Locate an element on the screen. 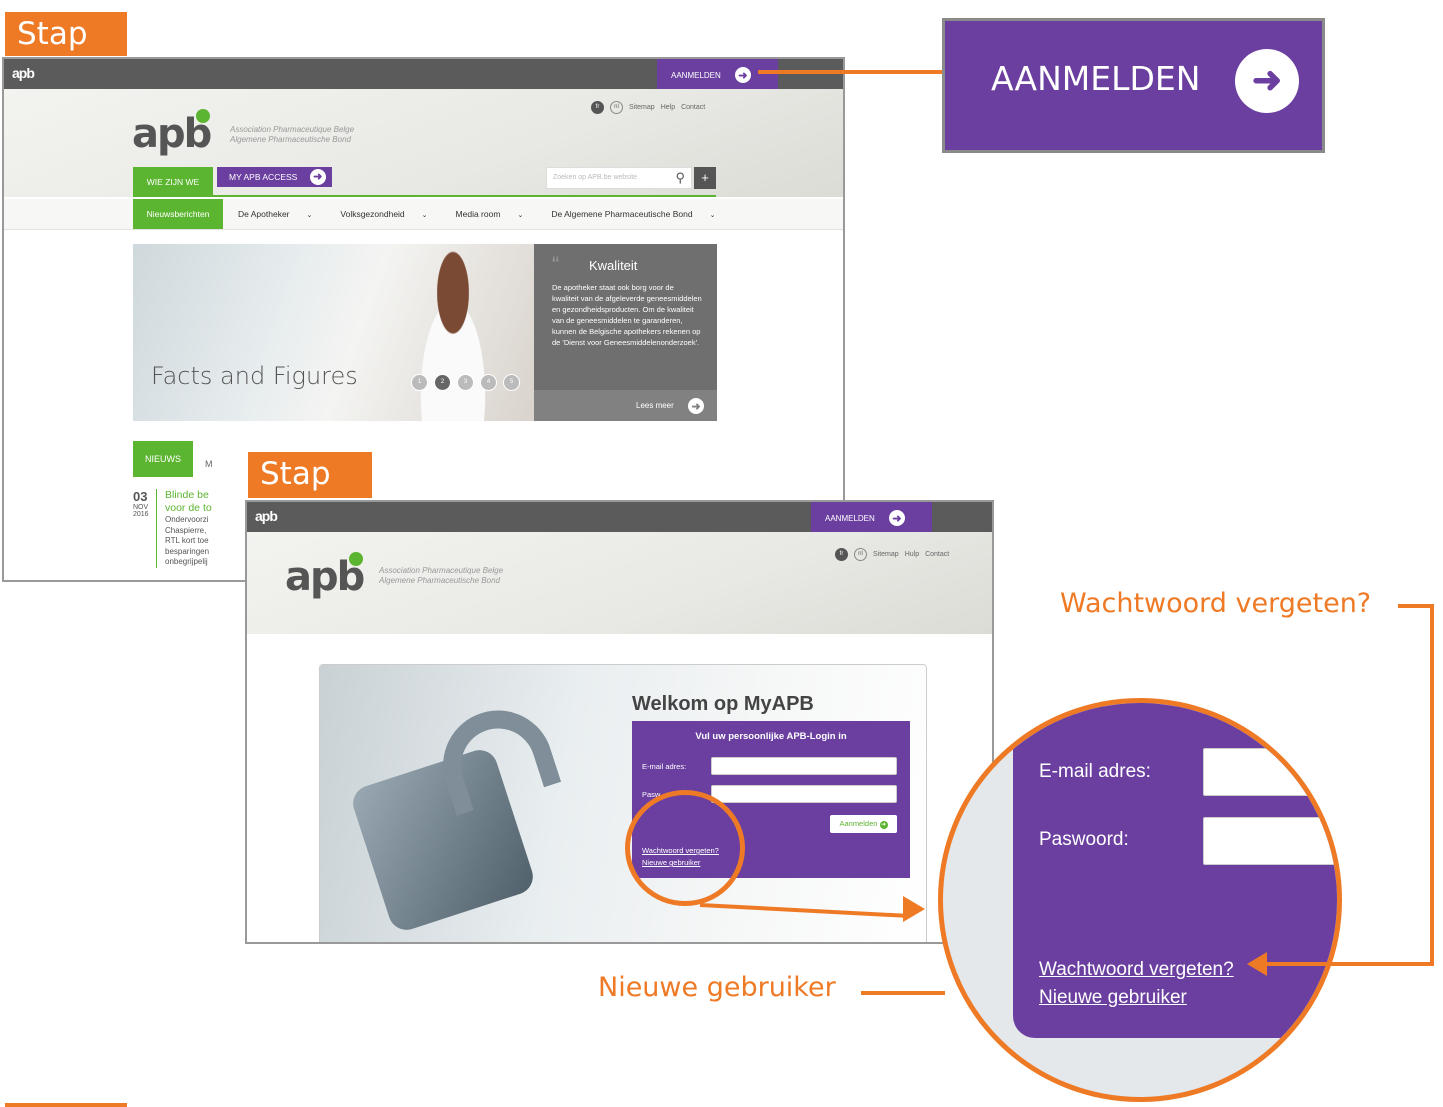 The image size is (1443, 1107). link-help: Help is located at coordinates (668, 107).